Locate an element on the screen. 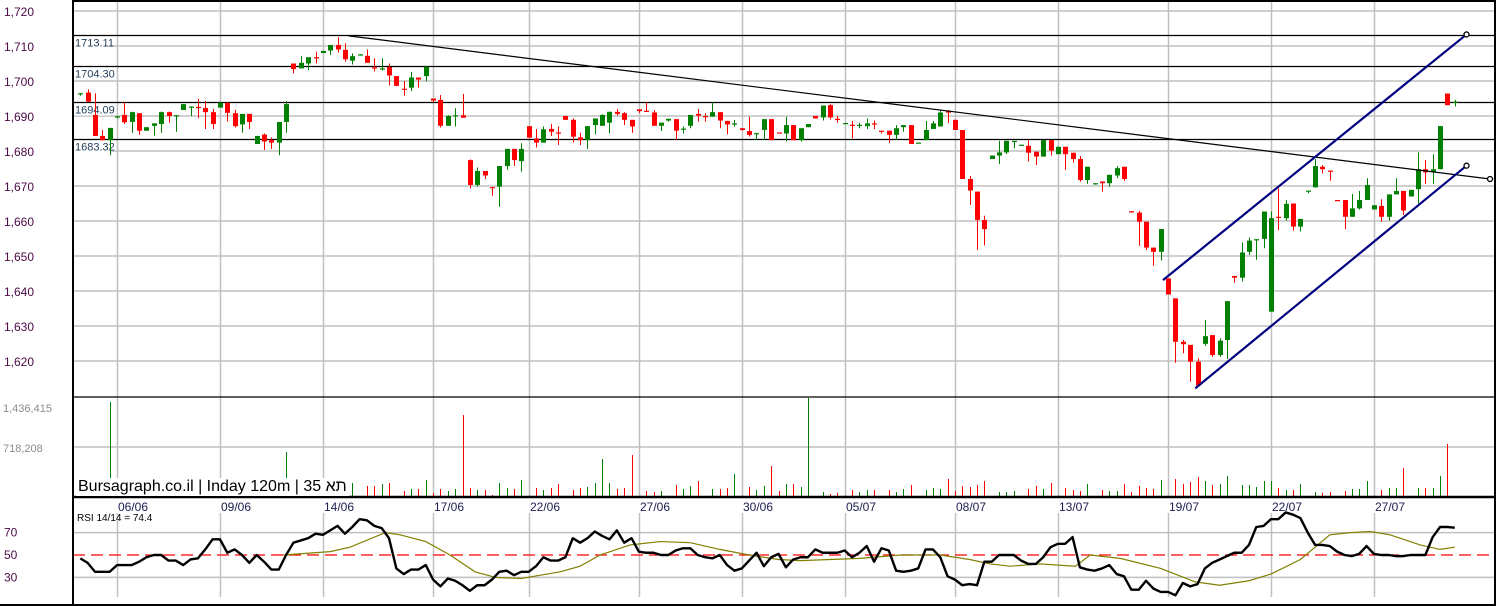 This screenshot has height=606, width=1496. price-tick-label: 1,620 is located at coordinates (19, 362).